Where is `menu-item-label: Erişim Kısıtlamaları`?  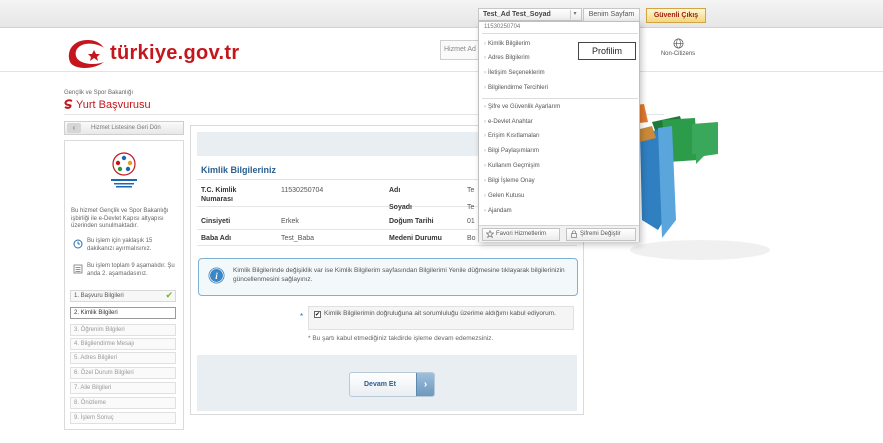 menu-item-label: Erişim Kısıtlamaları is located at coordinates (514, 136).